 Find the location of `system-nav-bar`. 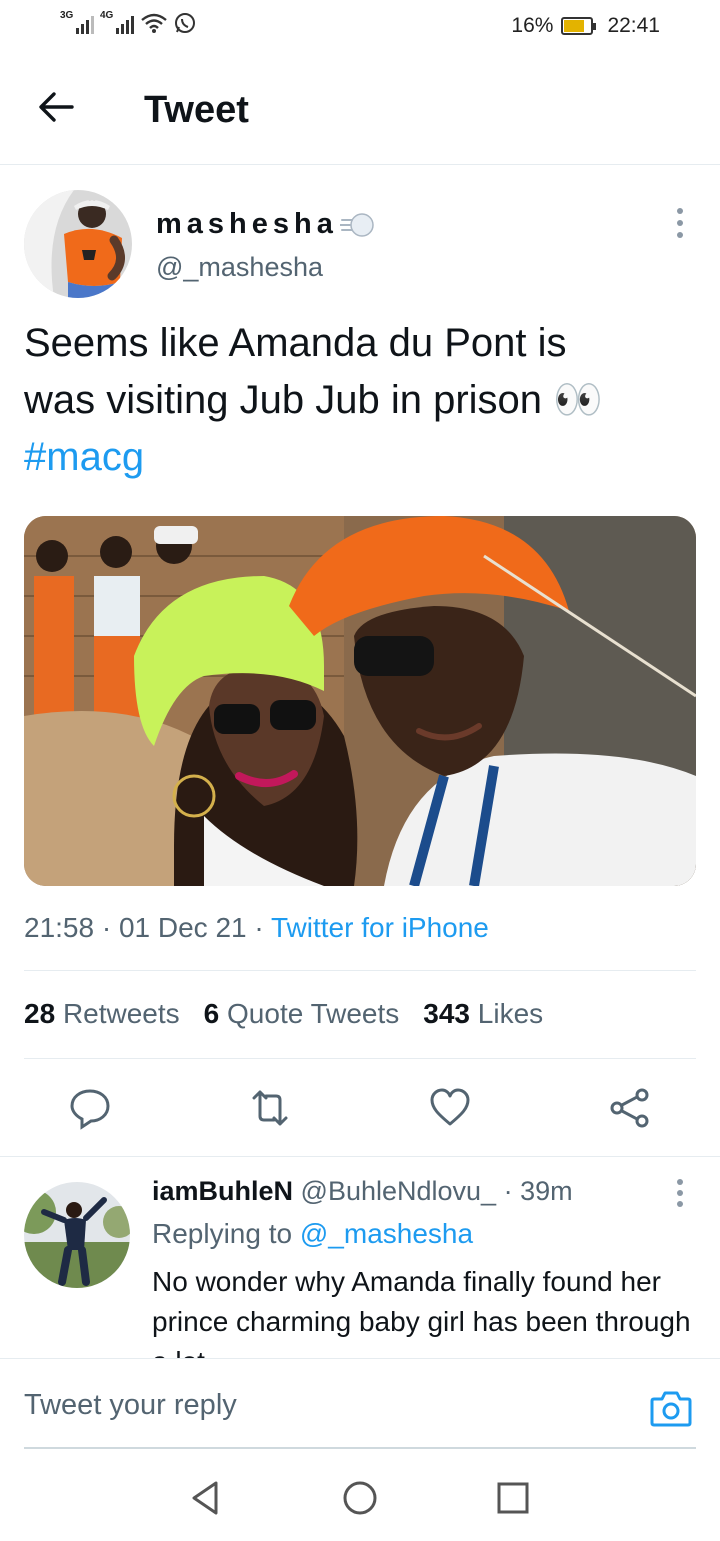

system-nav-bar is located at coordinates (360, 1495).